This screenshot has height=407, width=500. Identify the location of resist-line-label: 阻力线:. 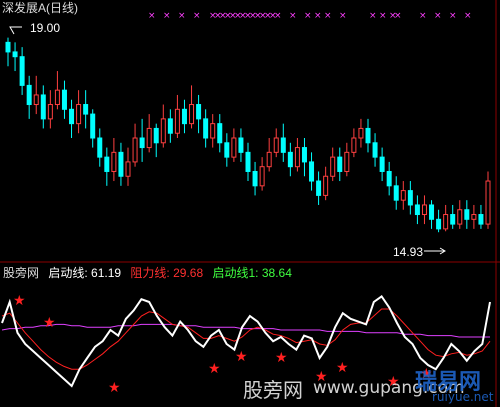
(150, 273).